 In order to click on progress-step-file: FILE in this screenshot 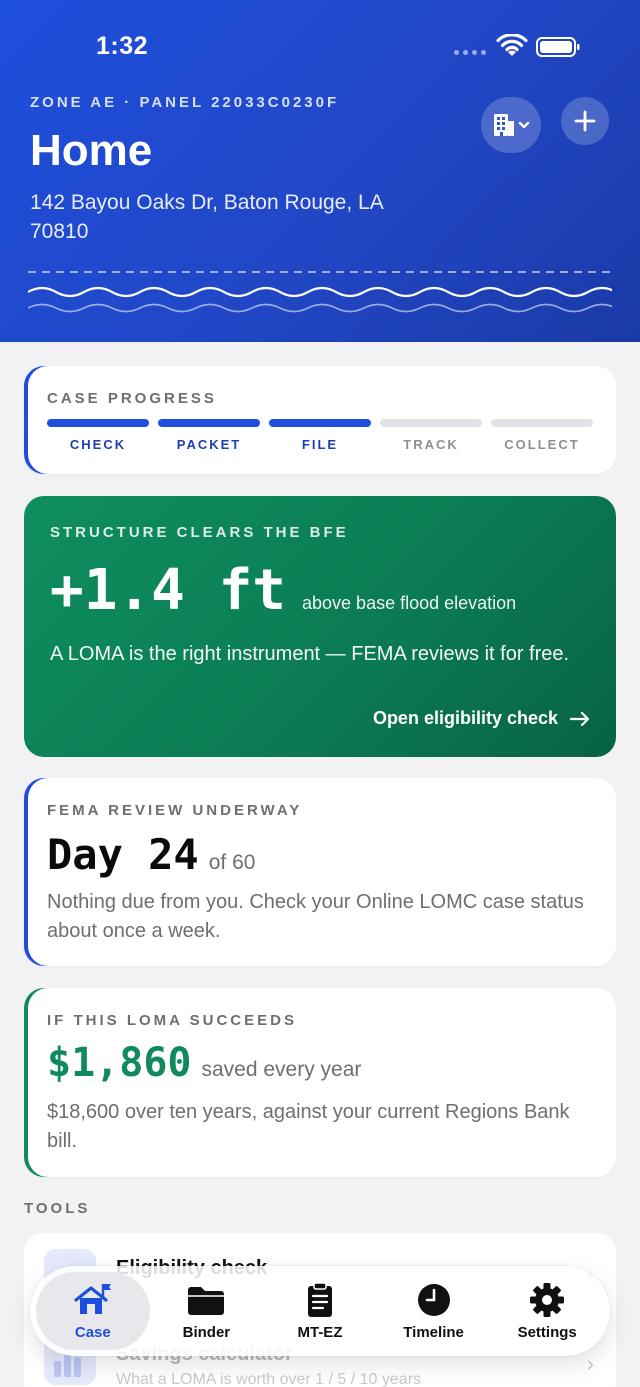, I will do `click(320, 435)`.